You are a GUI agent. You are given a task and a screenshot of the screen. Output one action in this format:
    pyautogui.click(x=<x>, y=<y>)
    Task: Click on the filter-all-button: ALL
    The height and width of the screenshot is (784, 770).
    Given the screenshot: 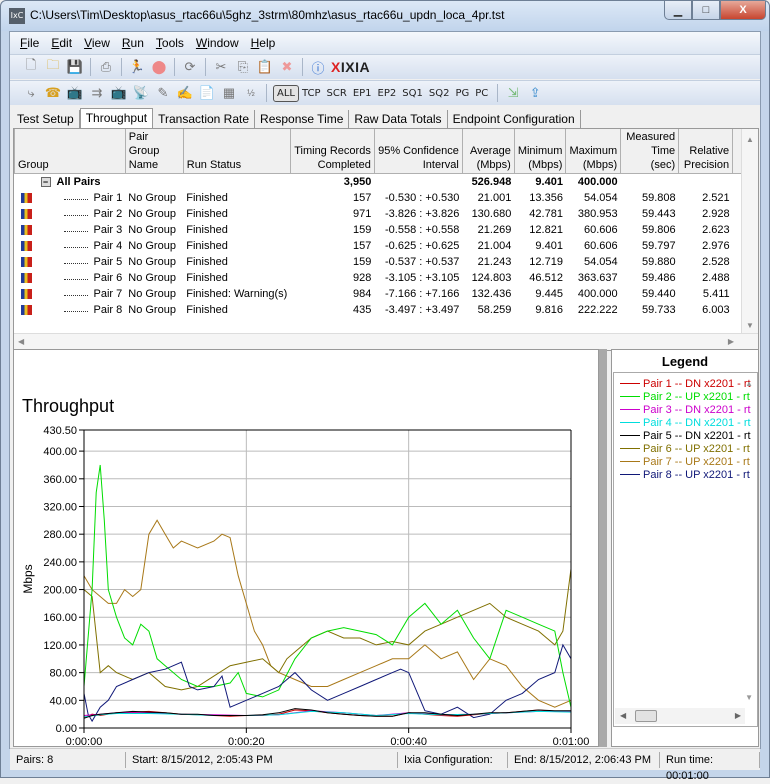 What is the action you would take?
    pyautogui.click(x=286, y=93)
    